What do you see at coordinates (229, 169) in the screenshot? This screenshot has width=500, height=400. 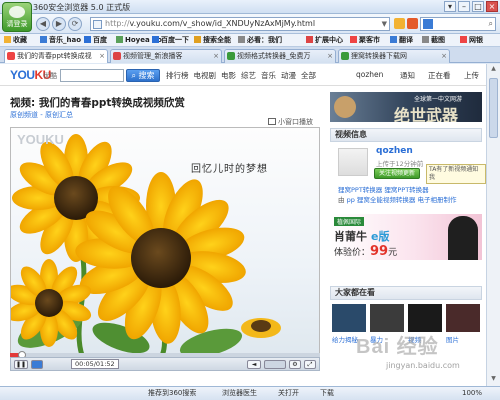 I see `video-caption: 回忆儿时的梦想` at bounding box center [229, 169].